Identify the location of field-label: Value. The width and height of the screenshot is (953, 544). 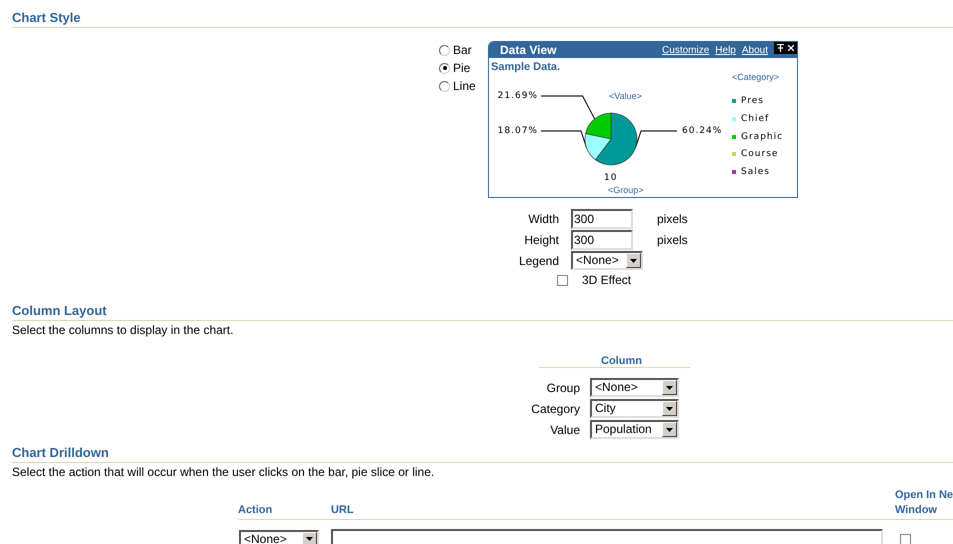
(565, 430).